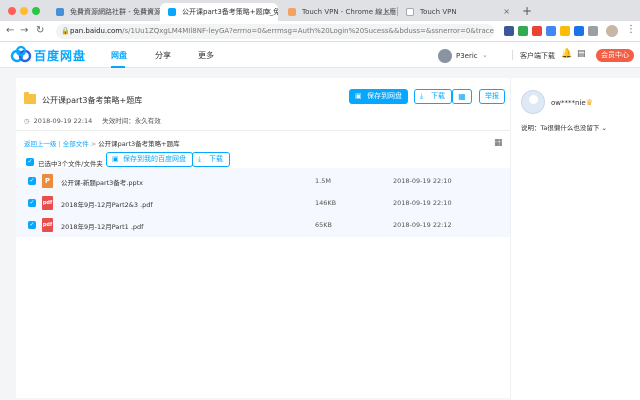  Describe the element at coordinates (410, 12) in the screenshot. I see `page-favicon-icon` at that location.